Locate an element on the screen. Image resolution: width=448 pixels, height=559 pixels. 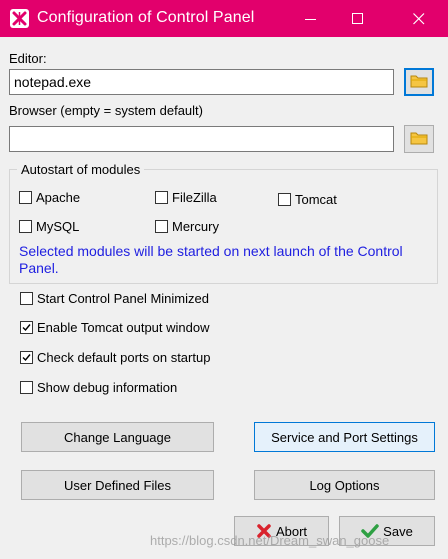
debug-info-checkbox: Show debug information is located at coordinates (98, 387).